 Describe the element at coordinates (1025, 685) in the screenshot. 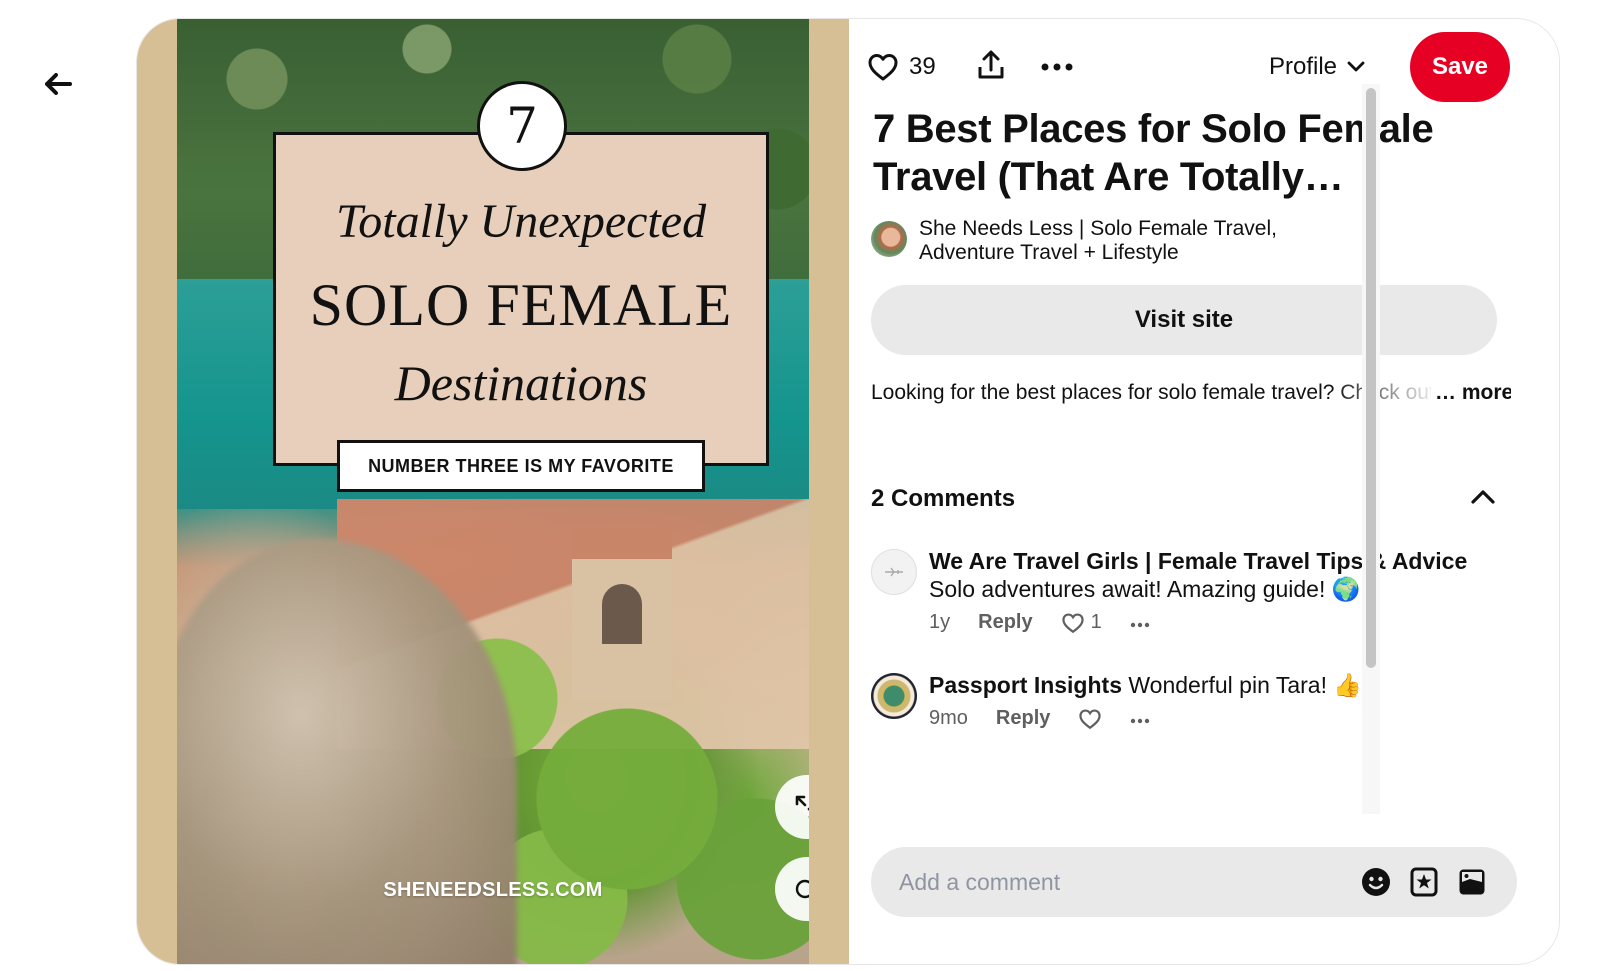

I see `comment-author: Passport Insights` at that location.